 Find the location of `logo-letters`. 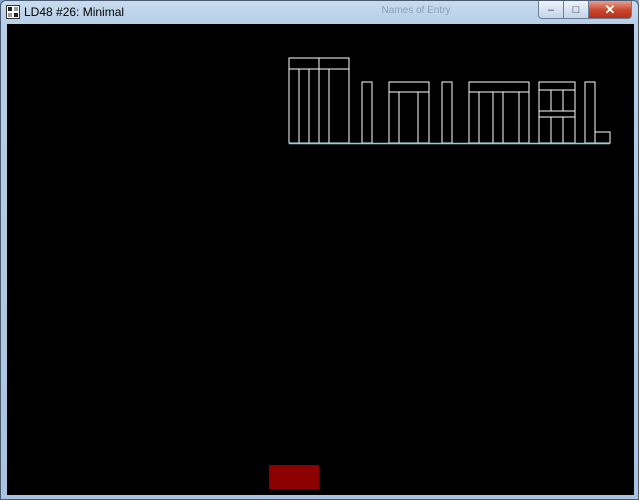

logo-letters is located at coordinates (449, 100).